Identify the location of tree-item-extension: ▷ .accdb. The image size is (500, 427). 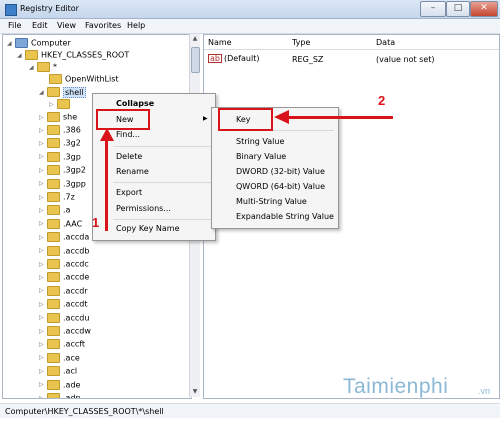
(64, 251).